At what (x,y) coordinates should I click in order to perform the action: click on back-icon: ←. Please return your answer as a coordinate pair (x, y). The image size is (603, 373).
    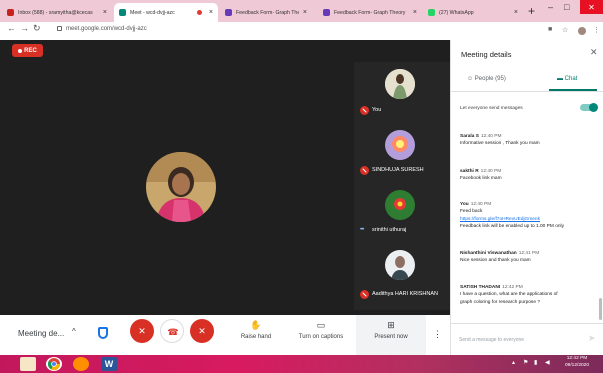
    Looking at the image, I should click on (11, 28).